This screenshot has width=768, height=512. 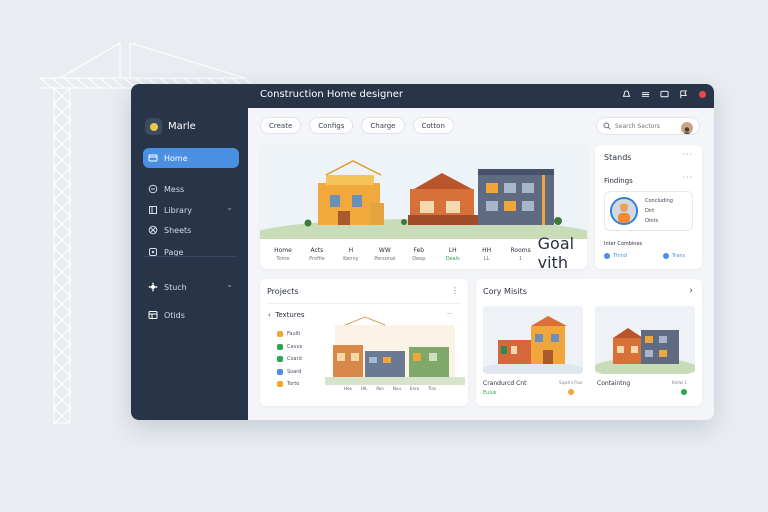 What do you see at coordinates (505, 291) in the screenshot?
I see `card-title: Cory Misits` at bounding box center [505, 291].